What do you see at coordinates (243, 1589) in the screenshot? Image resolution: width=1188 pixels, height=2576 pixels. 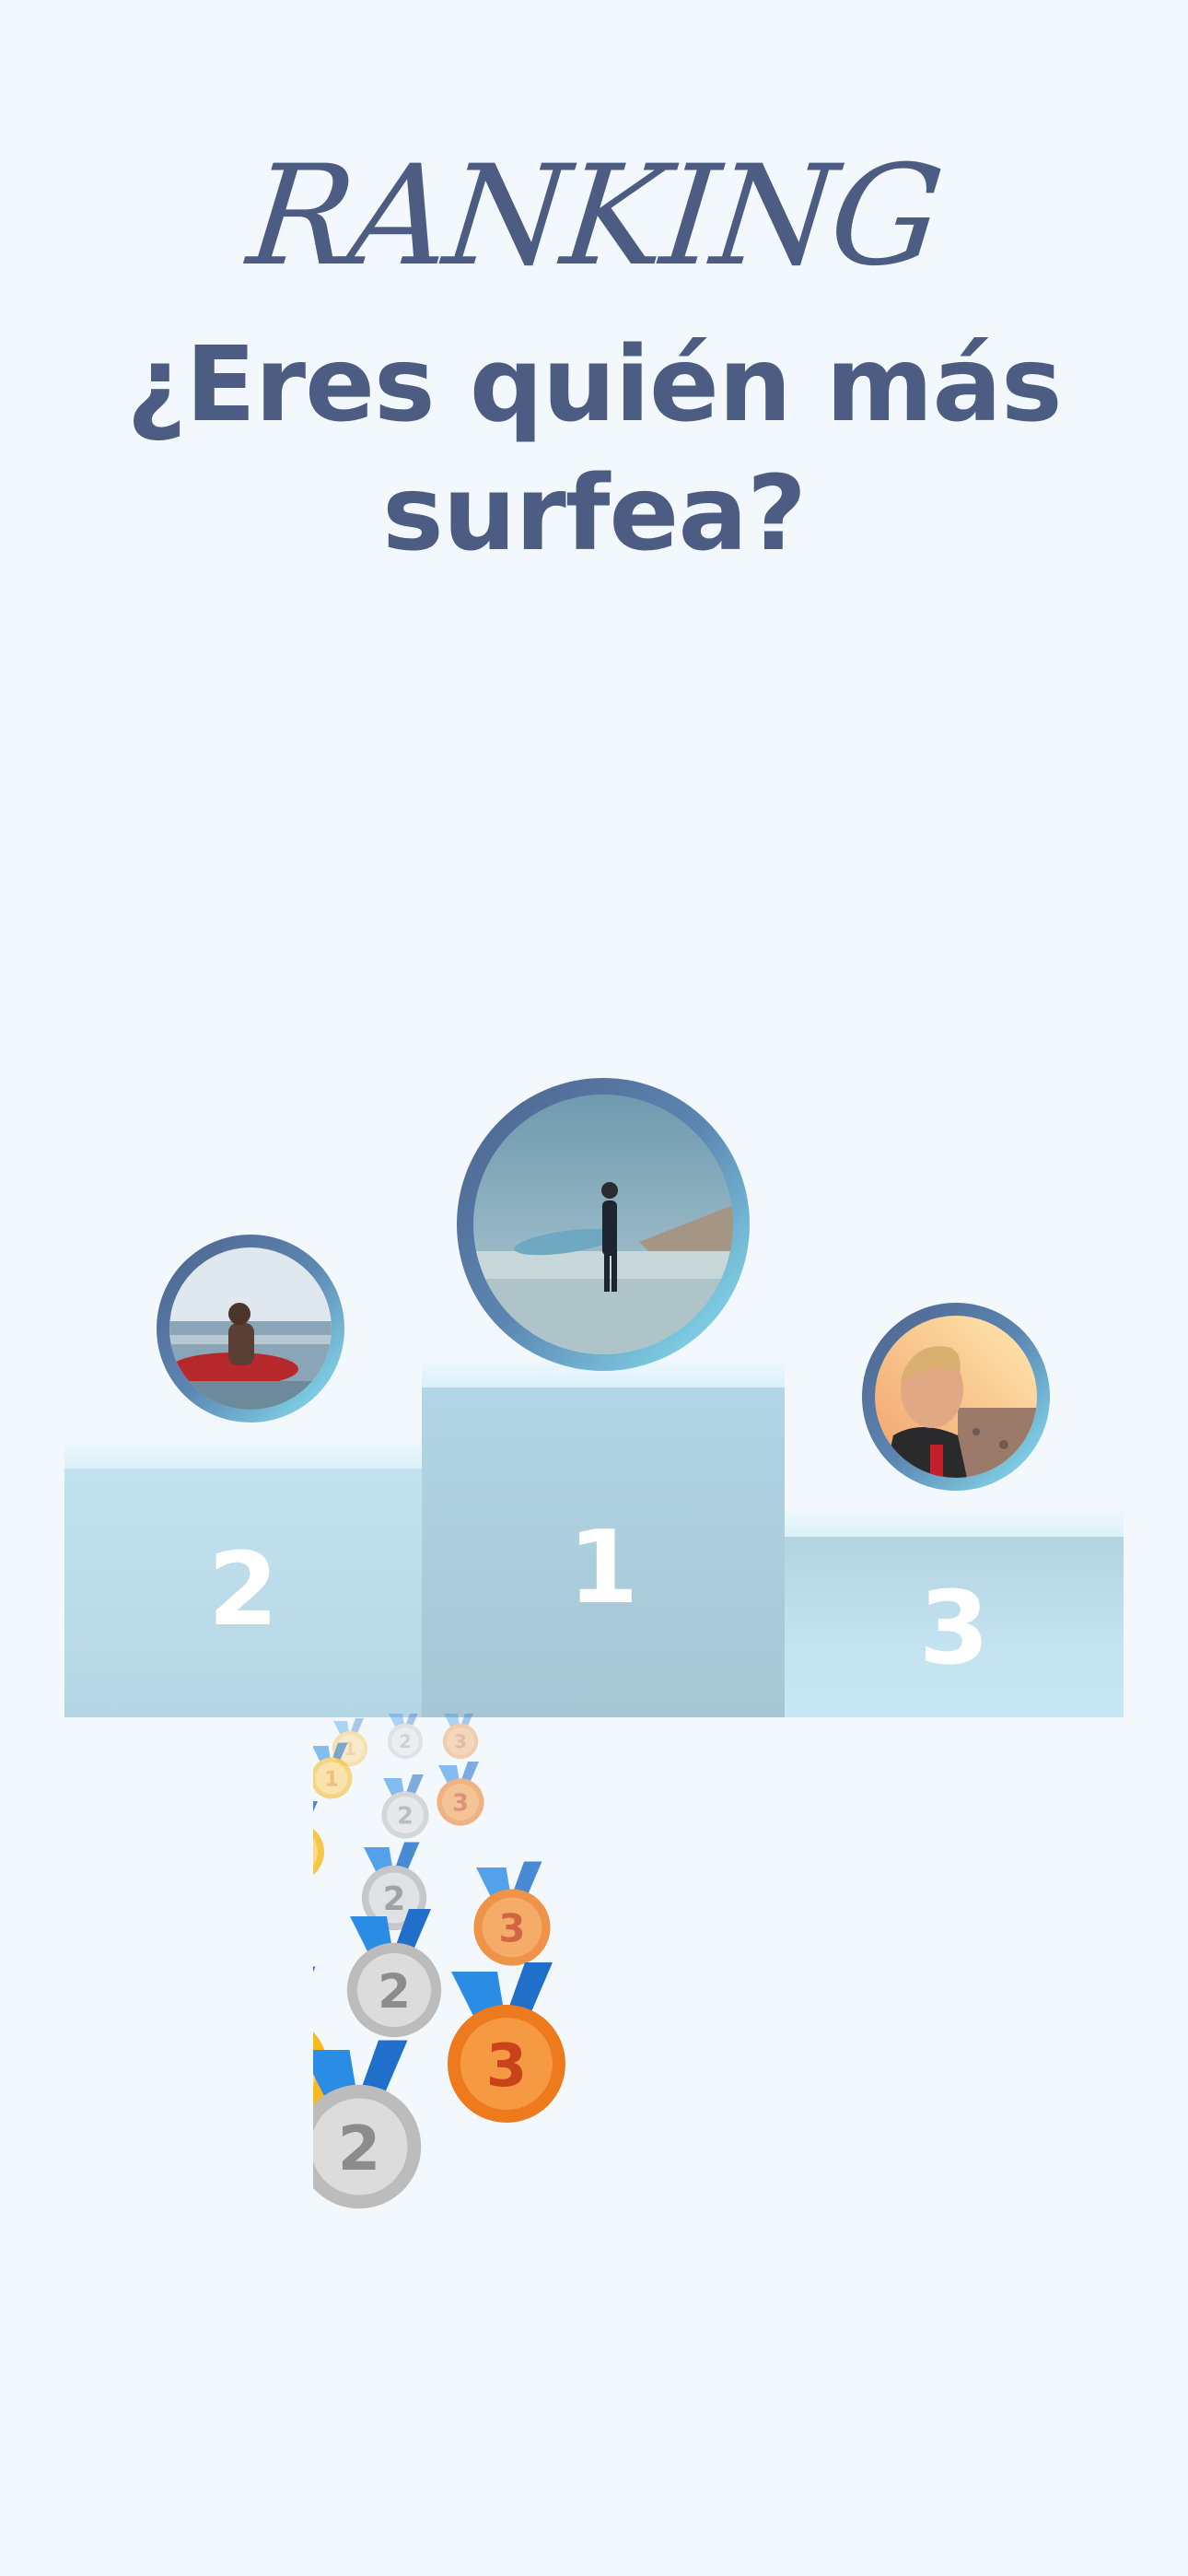 I see `podium-number-second: 2` at bounding box center [243, 1589].